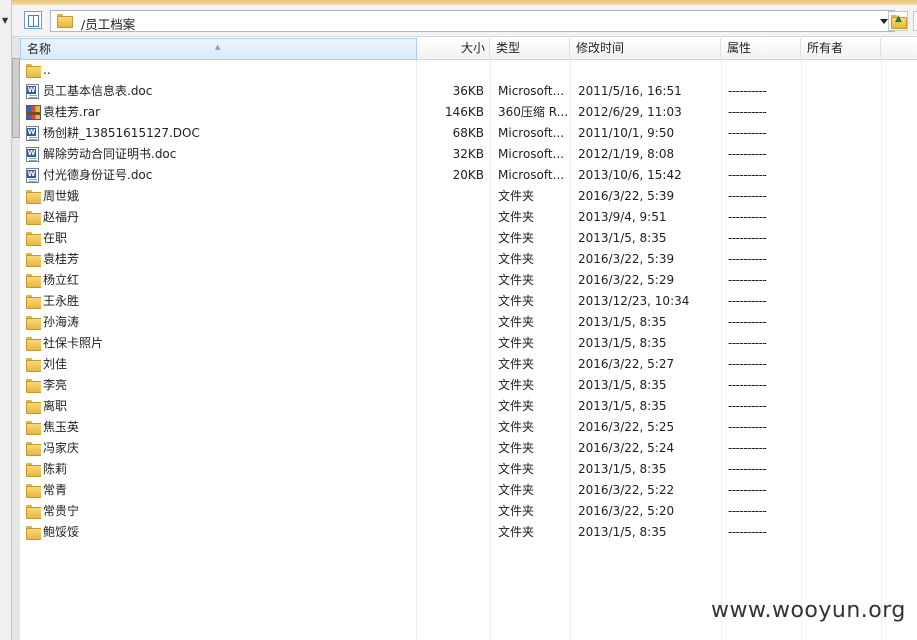 The height and width of the screenshot is (640, 917). Describe the element at coordinates (6, 320) in the screenshot. I see `left-panel-edge: ▼` at that location.